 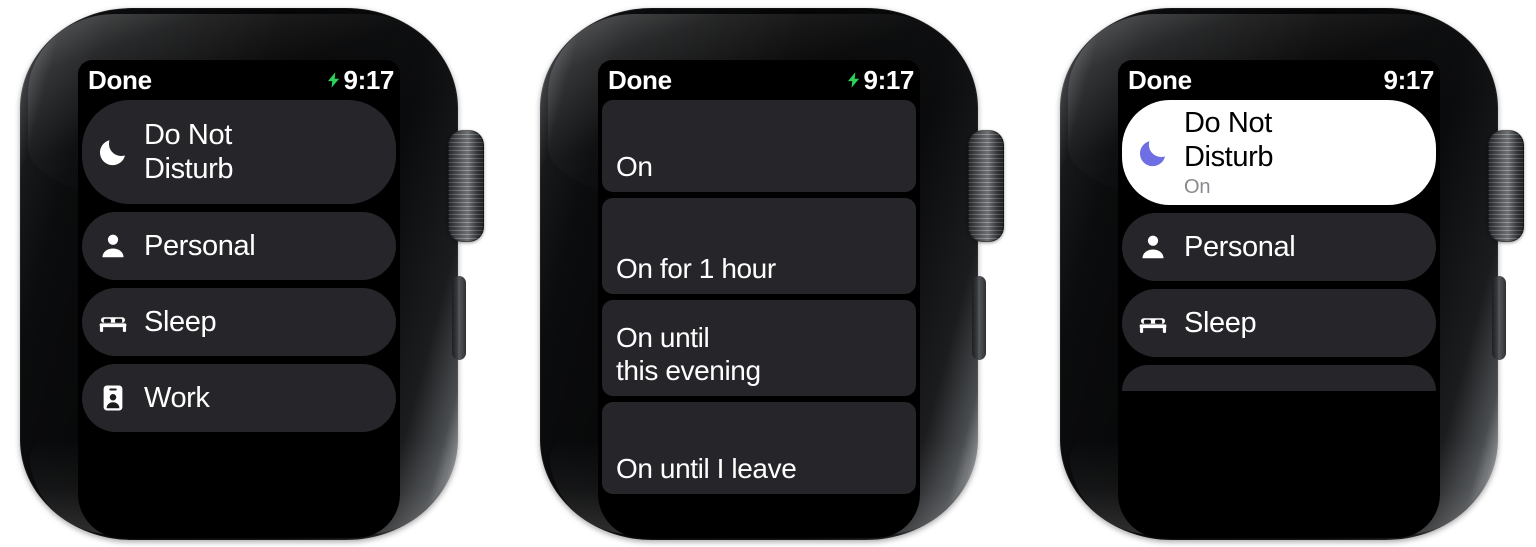 I want to click on list-item-on-until-i-leave: On until I leave, so click(x=759, y=448).